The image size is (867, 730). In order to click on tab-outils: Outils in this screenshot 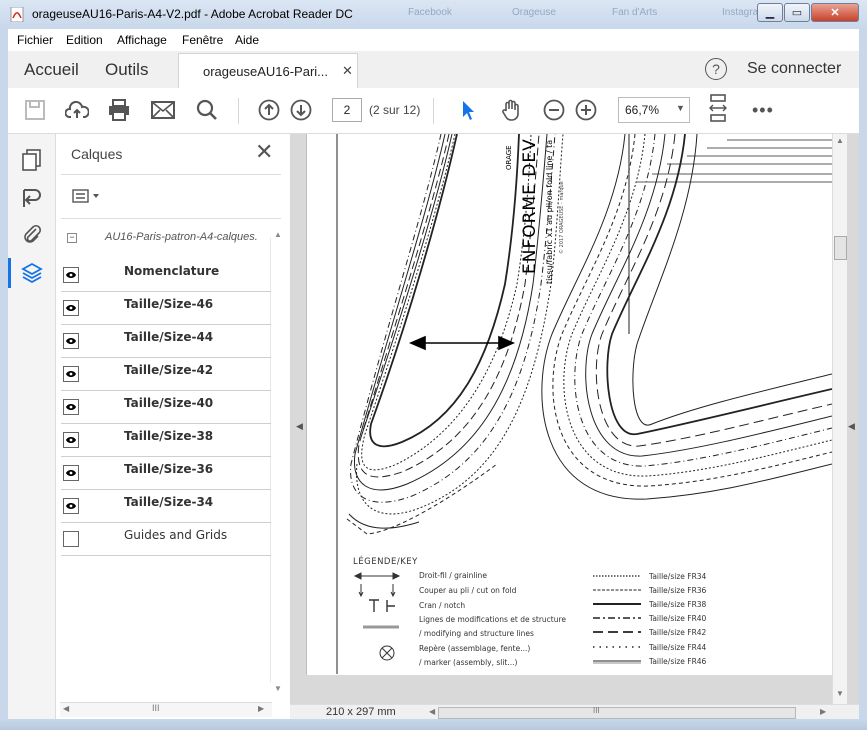, I will do `click(126, 70)`.